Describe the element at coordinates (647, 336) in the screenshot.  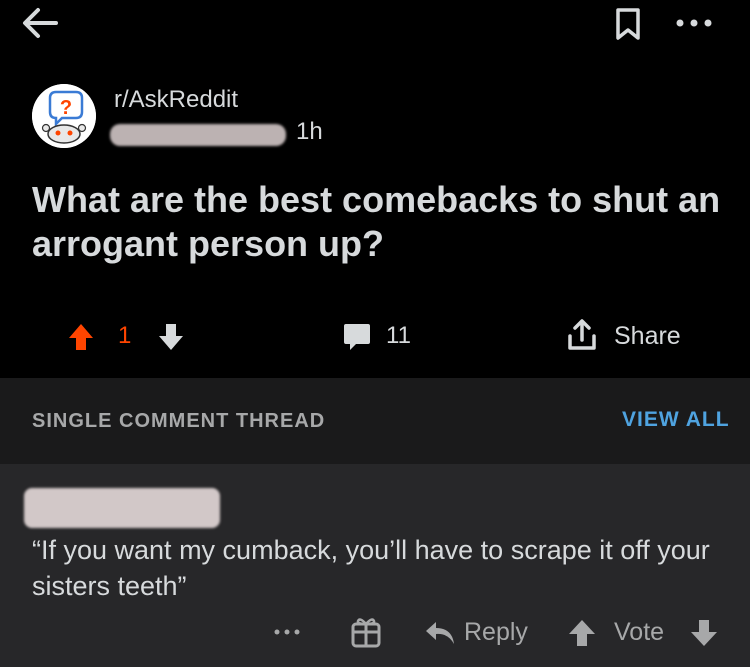
I see `share-button: Share` at that location.